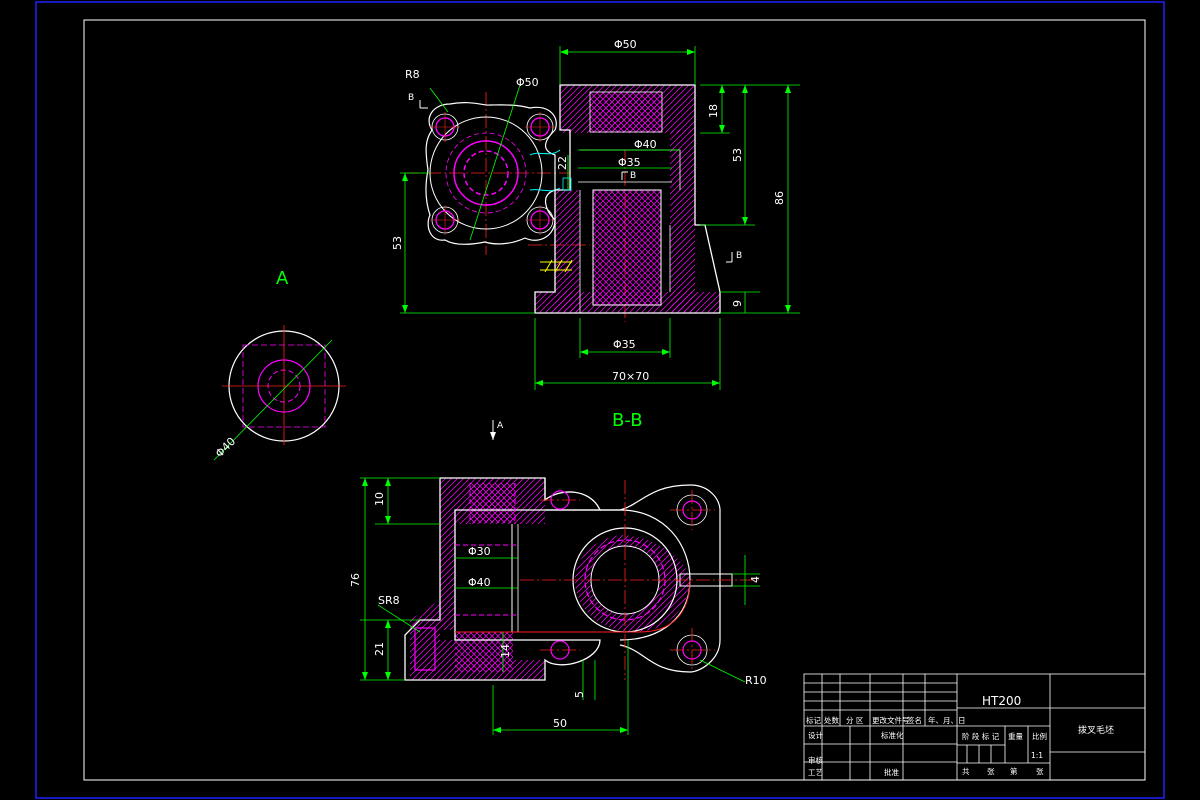 This screenshot has height=800, width=1200. What do you see at coordinates (630, 376) in the screenshot?
I see `dim-base-70x70: 70×70` at bounding box center [630, 376].